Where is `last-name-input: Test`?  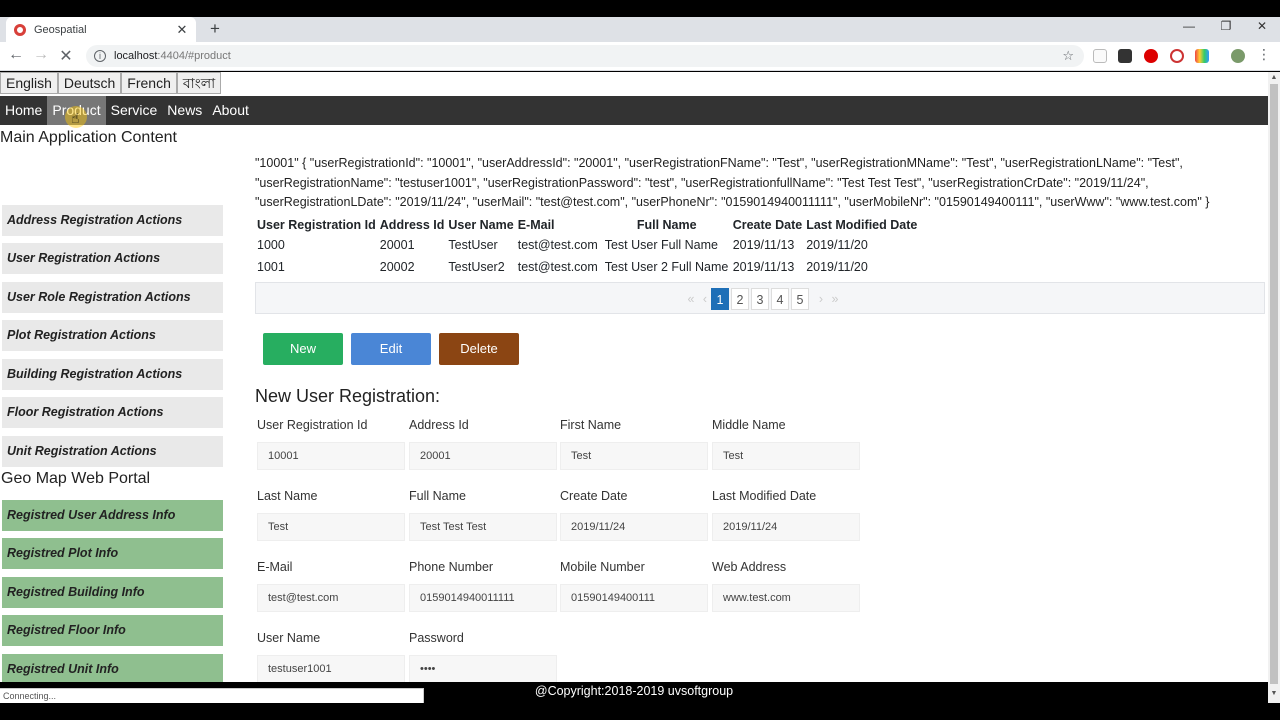
last-name-input: Test is located at coordinates (331, 527).